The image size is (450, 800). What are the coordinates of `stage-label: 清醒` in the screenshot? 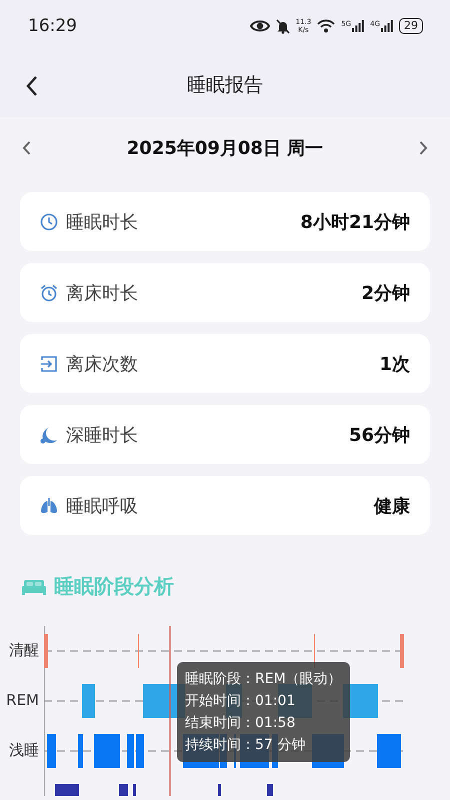 It's located at (24, 650).